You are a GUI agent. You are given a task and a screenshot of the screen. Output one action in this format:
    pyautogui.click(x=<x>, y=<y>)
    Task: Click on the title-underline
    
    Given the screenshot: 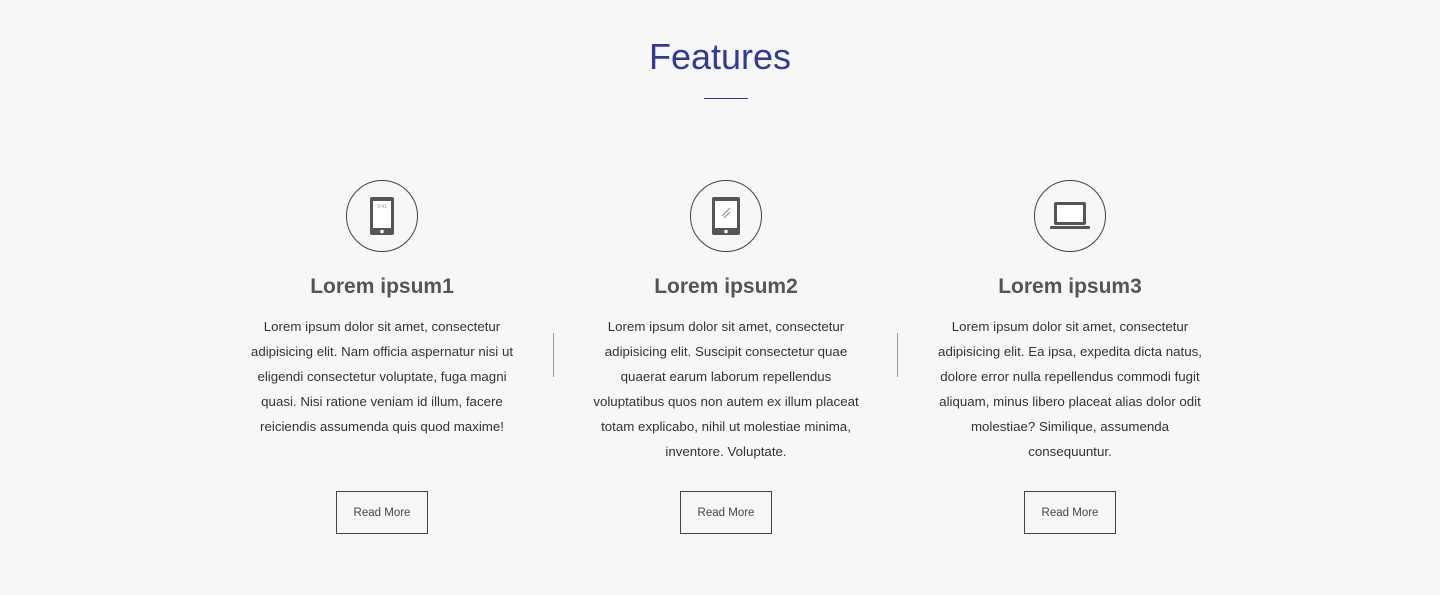 What is the action you would take?
    pyautogui.click(x=726, y=98)
    